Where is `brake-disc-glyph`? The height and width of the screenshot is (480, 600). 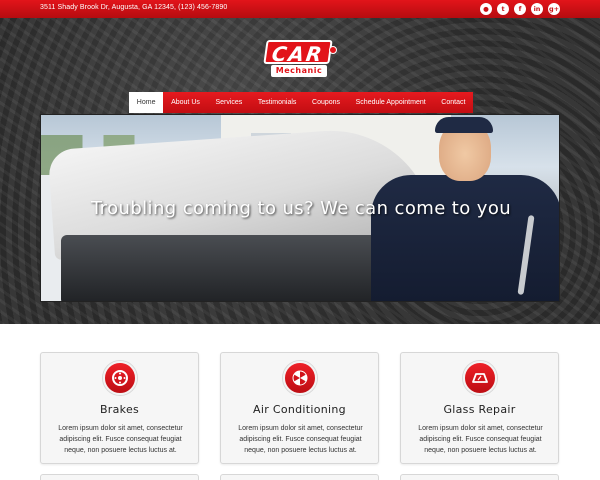
brake-disc-glyph is located at coordinates (120, 378).